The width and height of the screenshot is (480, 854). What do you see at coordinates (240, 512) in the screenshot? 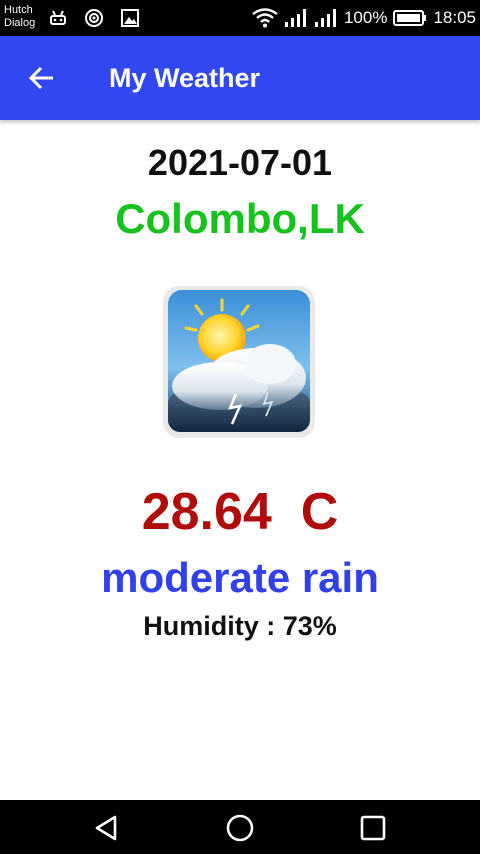
I see `temperature: 28.64 C` at bounding box center [240, 512].